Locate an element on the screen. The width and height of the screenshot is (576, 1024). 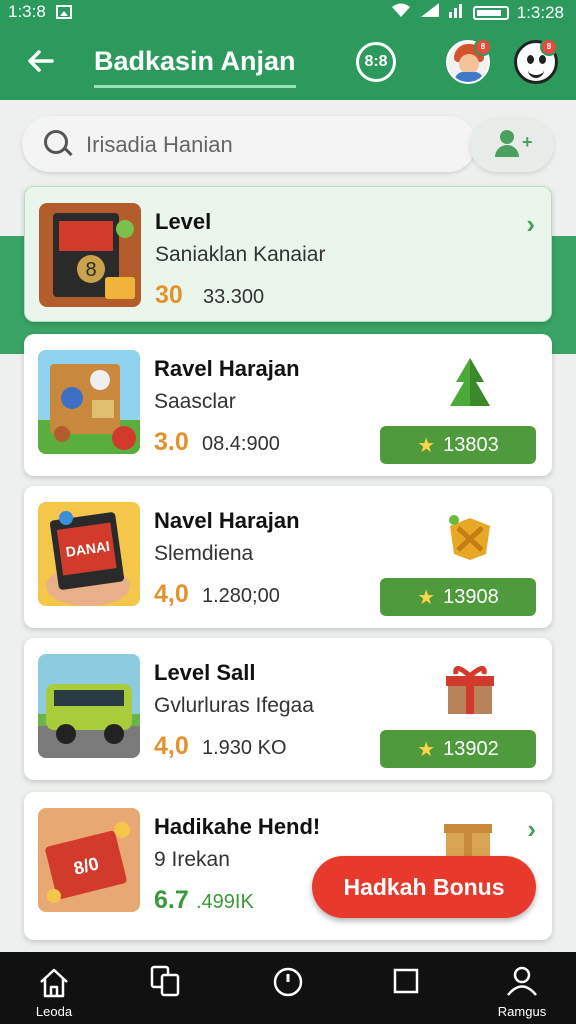
puzzle-reward-icon is located at coordinates (470, 536).